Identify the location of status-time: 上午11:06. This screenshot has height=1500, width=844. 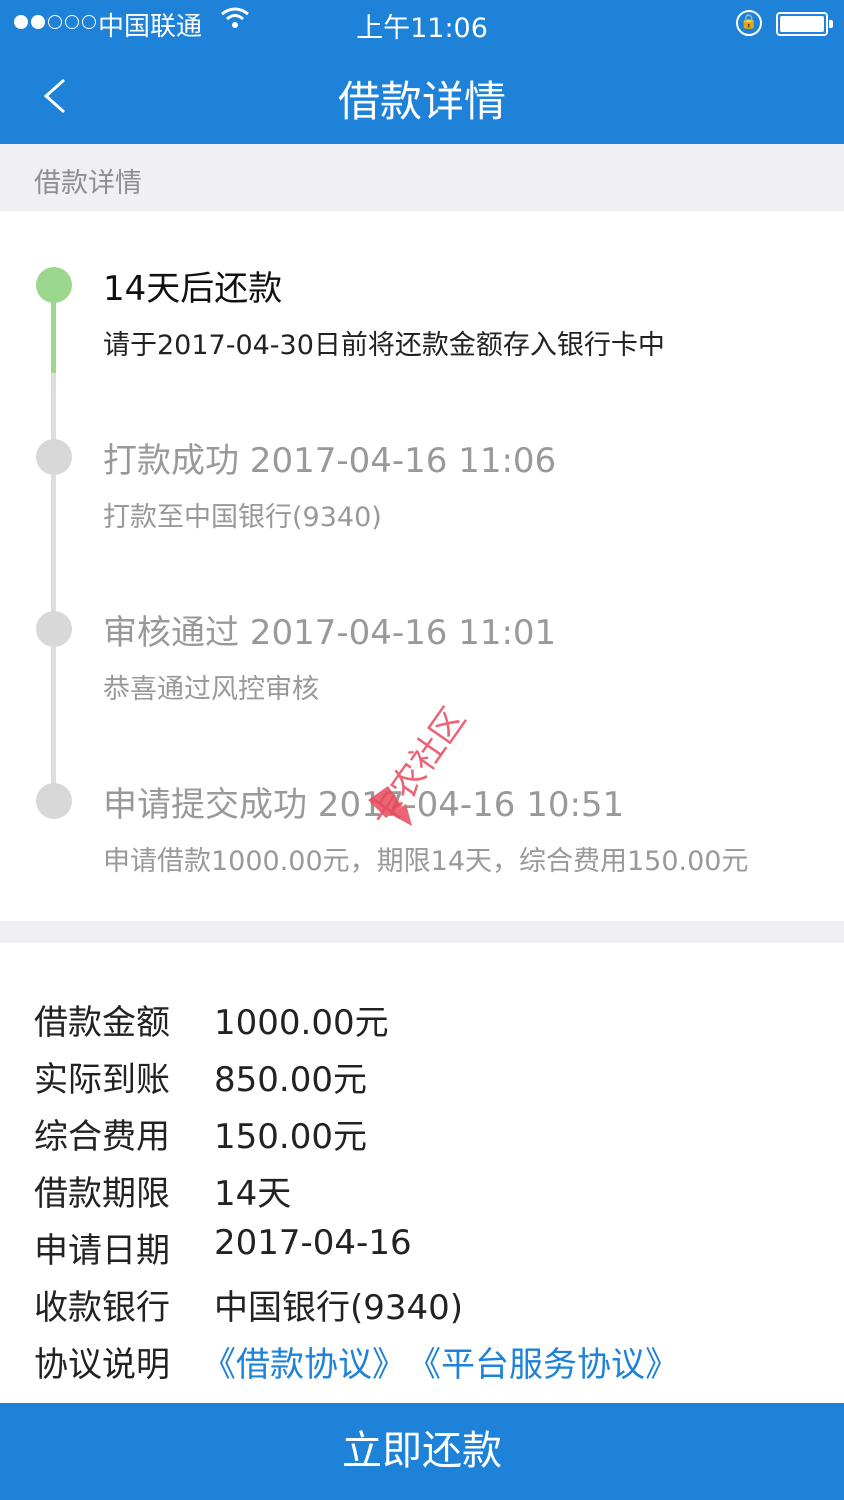
(422, 28).